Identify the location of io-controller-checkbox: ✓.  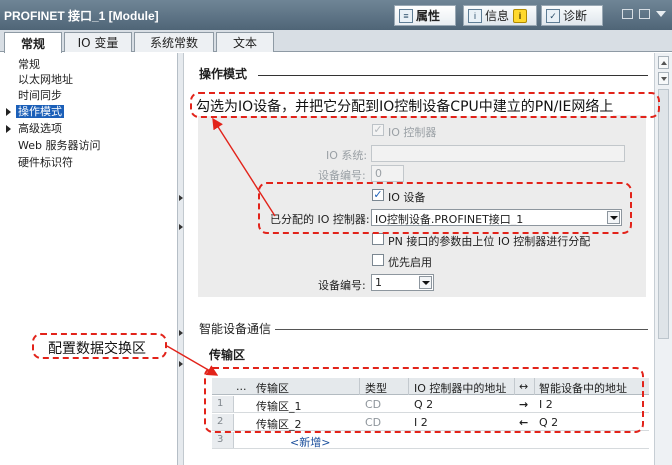
(378, 130).